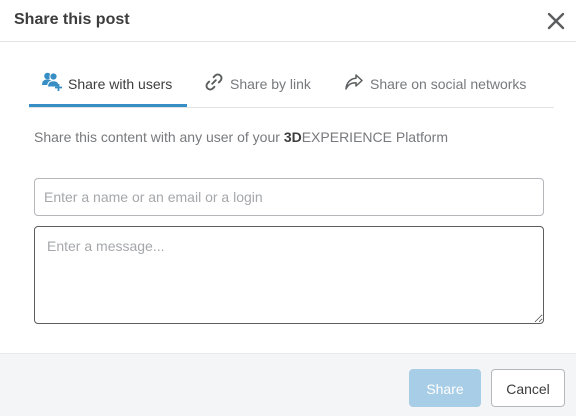 This screenshot has width=576, height=416. What do you see at coordinates (289, 197) in the screenshot?
I see `recipient-input` at bounding box center [289, 197].